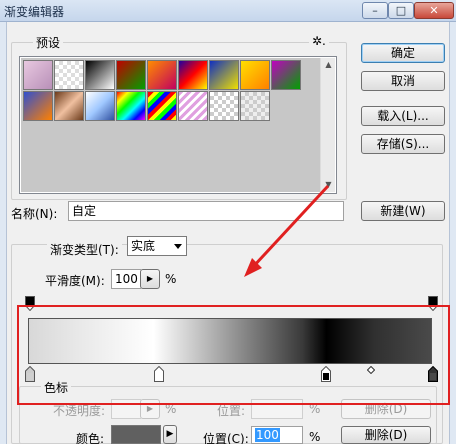 The image size is (456, 444). What do you see at coordinates (228, 11) in the screenshot?
I see `title-bar: 渐变编辑器 – □ ✕` at bounding box center [228, 11].